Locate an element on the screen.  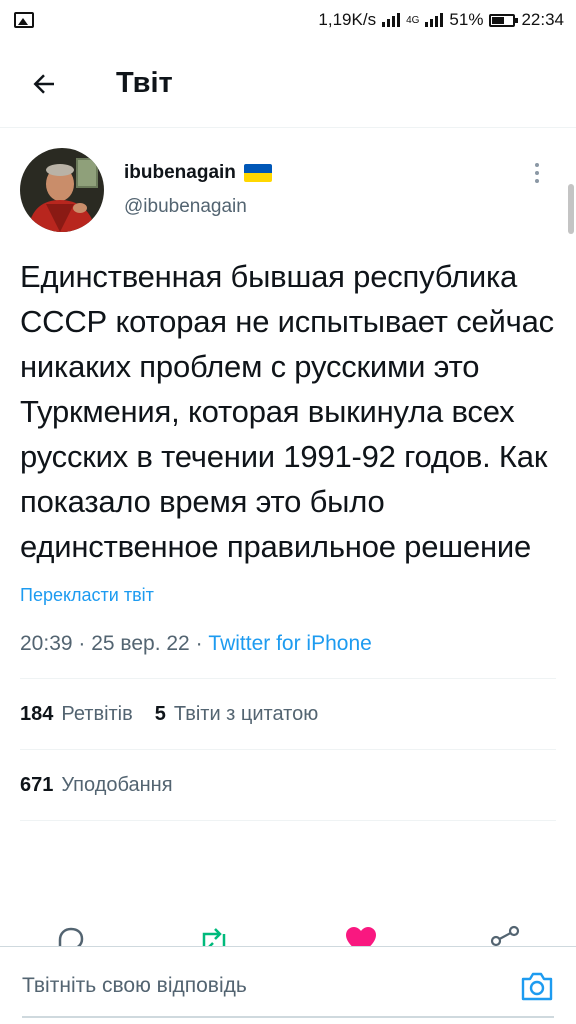
app-header: Твіт is located at coordinates (288, 84).